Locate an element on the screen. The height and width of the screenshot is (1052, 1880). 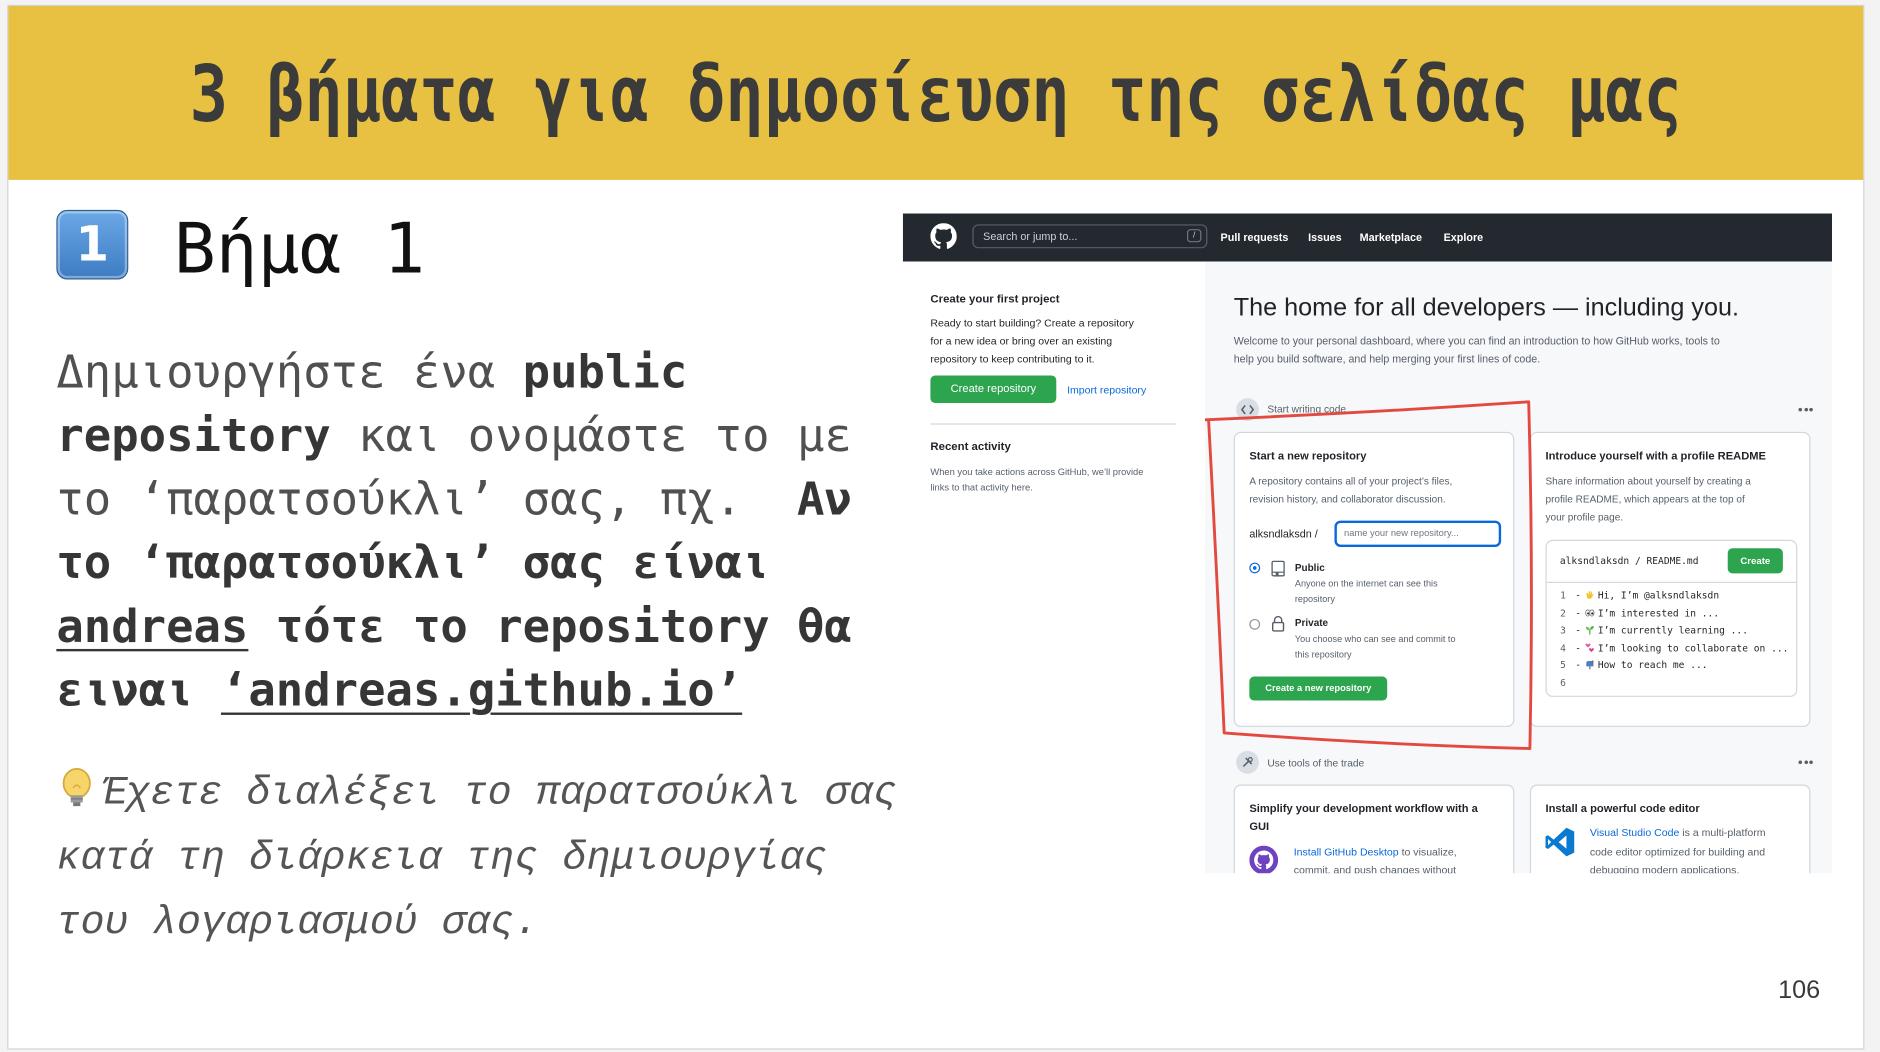
editor-text-after-link: is a multi-platform is located at coordinates (1722, 832).